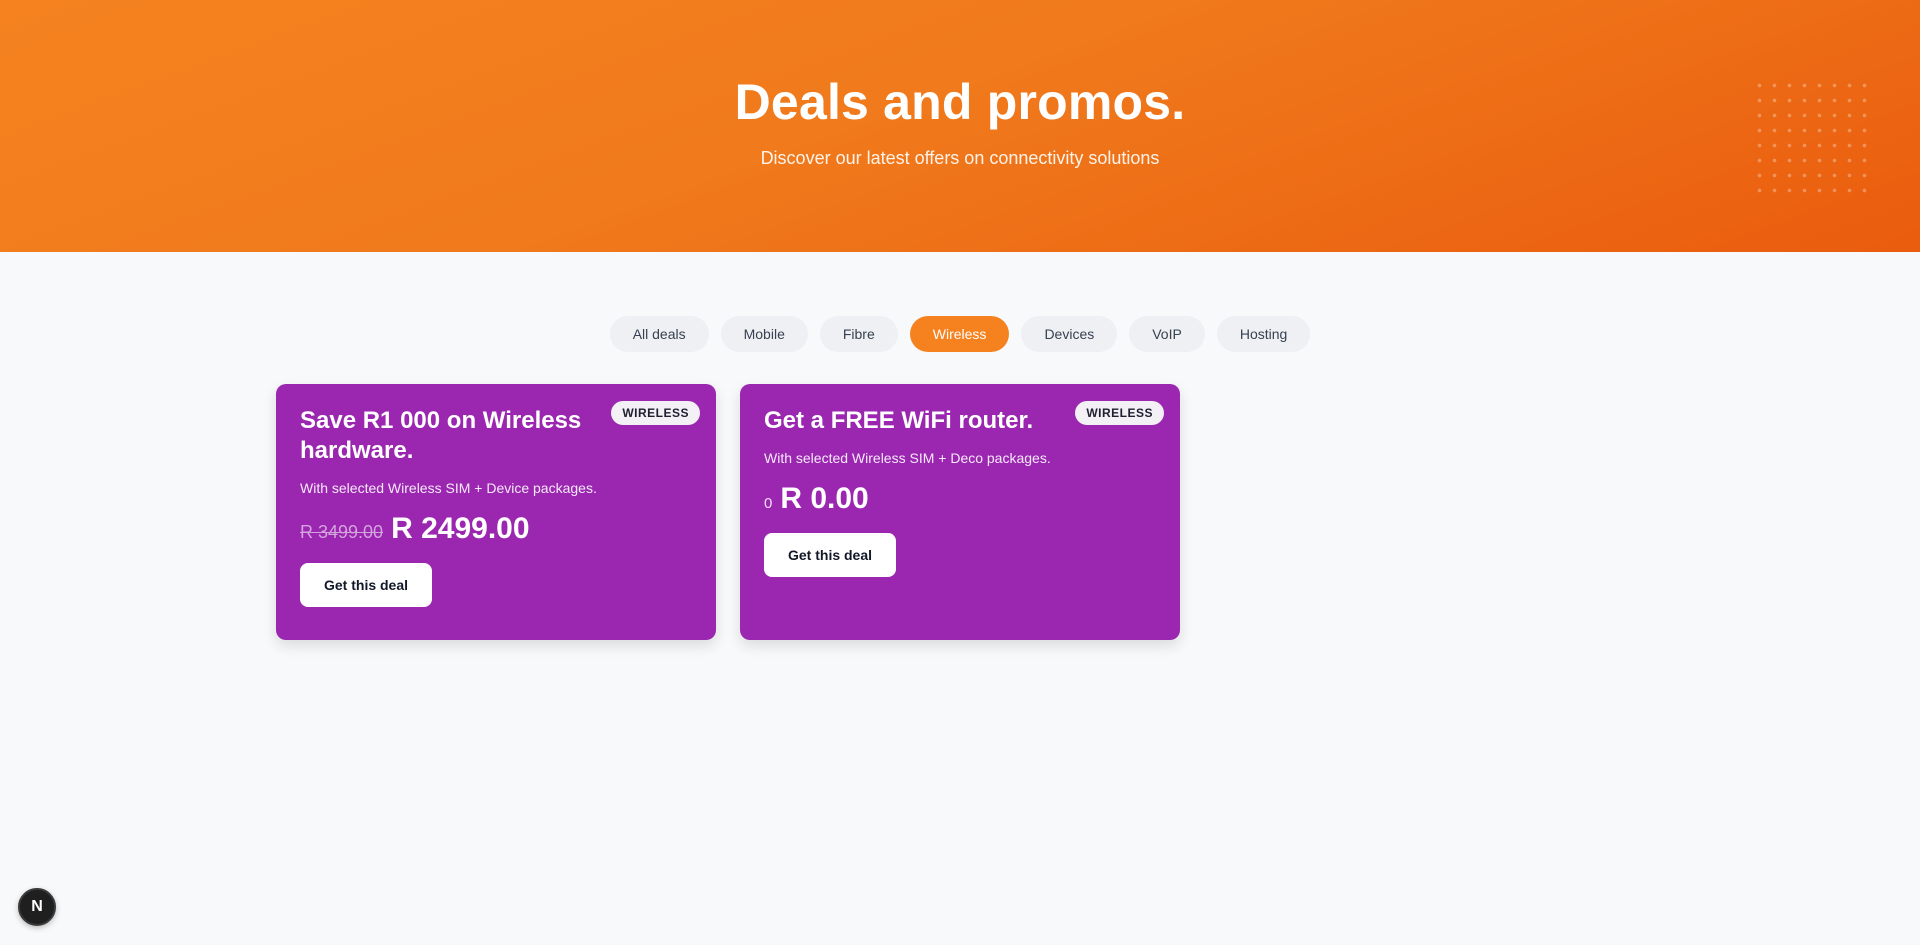 This screenshot has width=1920, height=945. I want to click on filter-chip-voip: VoIP, so click(1167, 334).